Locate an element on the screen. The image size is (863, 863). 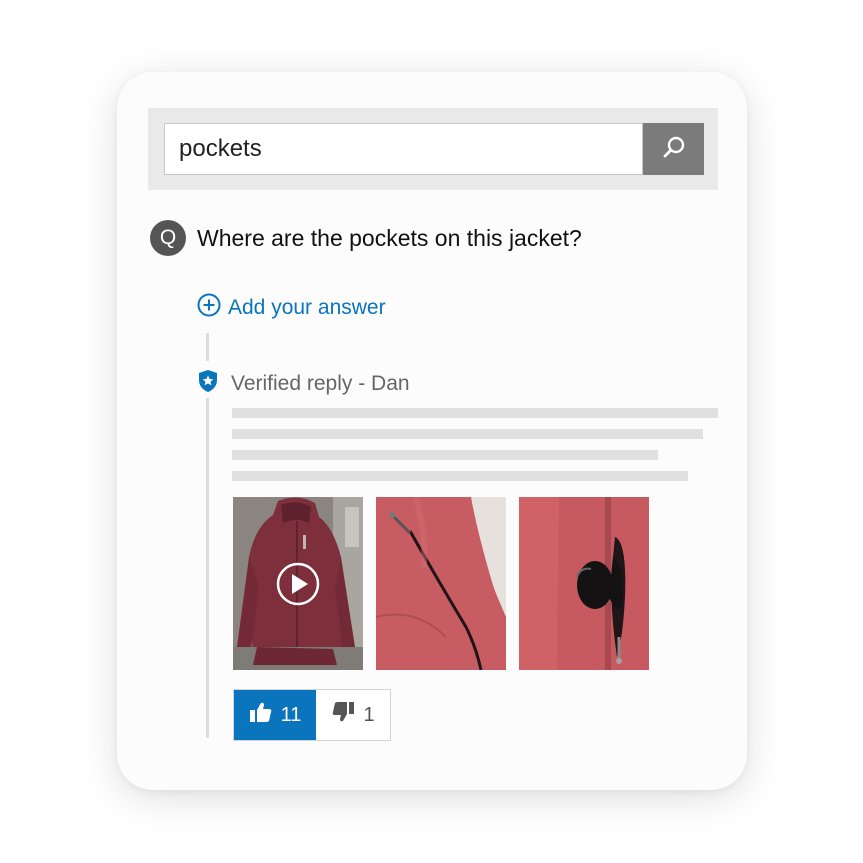
add-answer-link: Add your answer is located at coordinates (291, 308).